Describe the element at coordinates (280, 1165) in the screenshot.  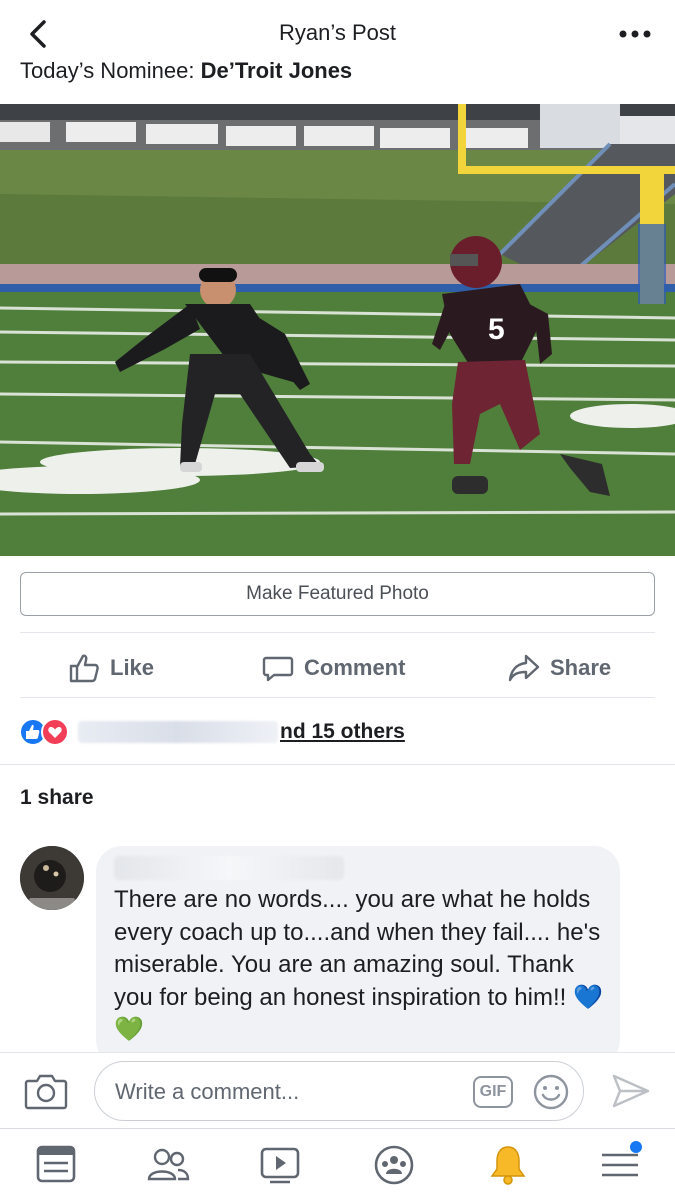
I see `watch-icon` at that location.